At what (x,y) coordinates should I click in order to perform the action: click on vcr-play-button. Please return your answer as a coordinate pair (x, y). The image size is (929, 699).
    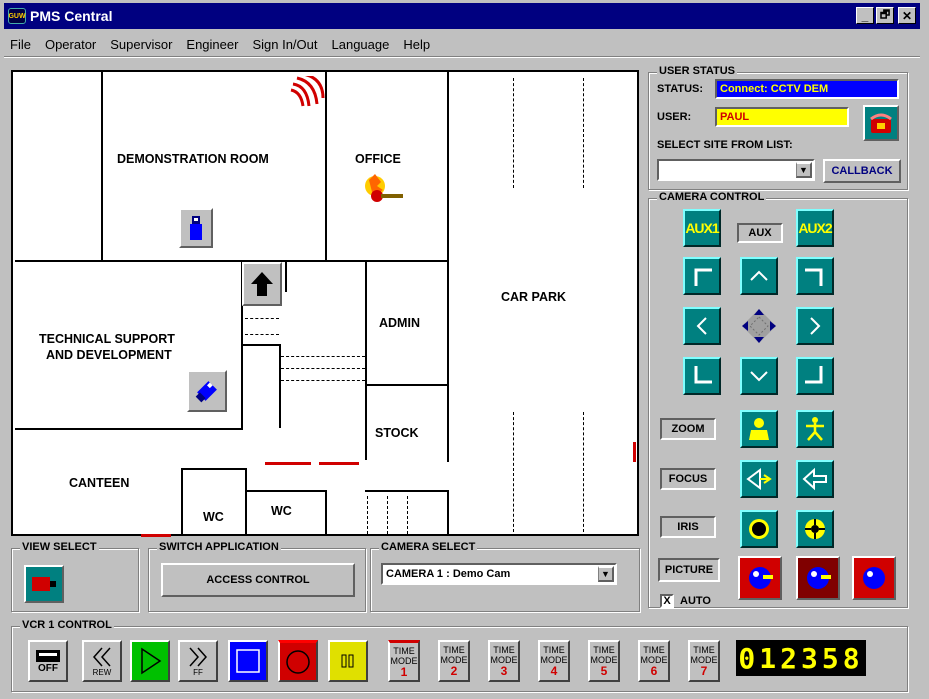
    Looking at the image, I should click on (150, 661).